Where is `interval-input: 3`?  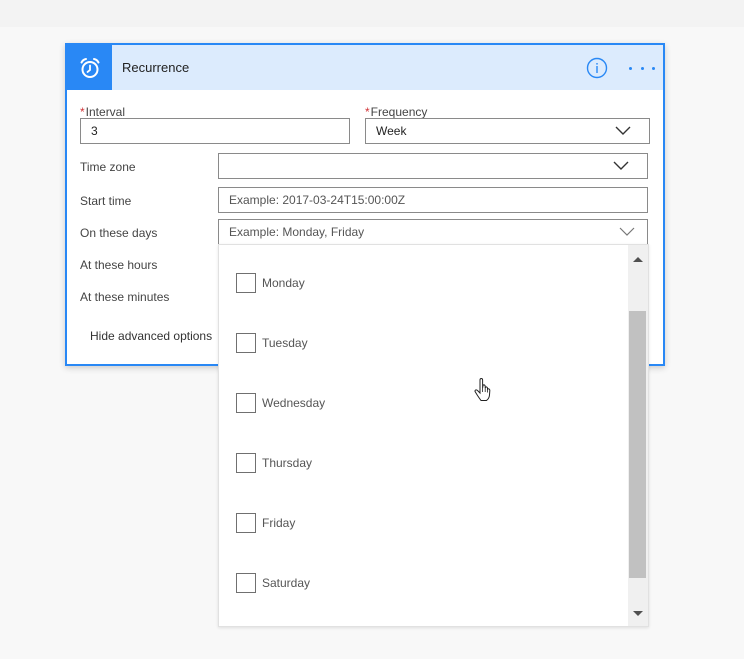
interval-input: 3 is located at coordinates (215, 131).